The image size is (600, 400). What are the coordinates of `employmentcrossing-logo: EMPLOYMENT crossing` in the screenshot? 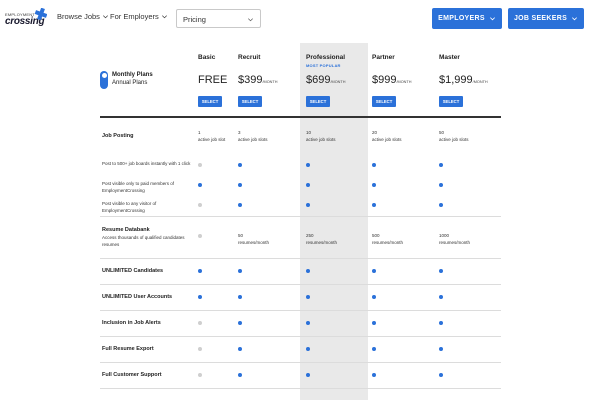 It's located at (27, 19).